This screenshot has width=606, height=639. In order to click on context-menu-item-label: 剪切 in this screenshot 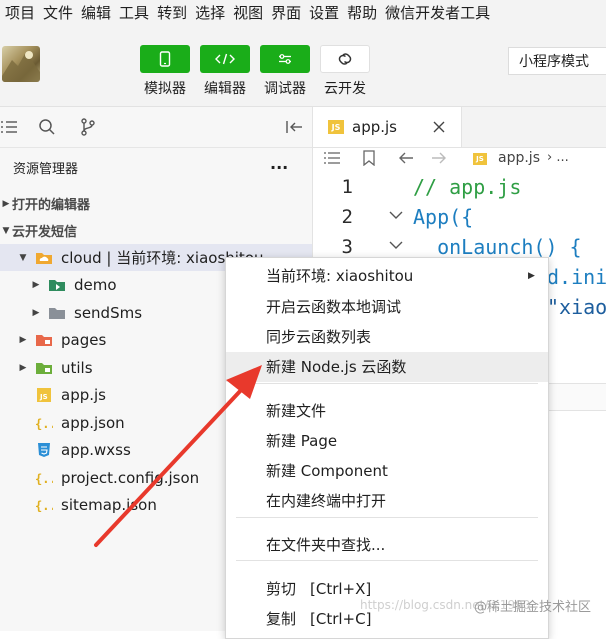, I will do `click(281, 589)`.